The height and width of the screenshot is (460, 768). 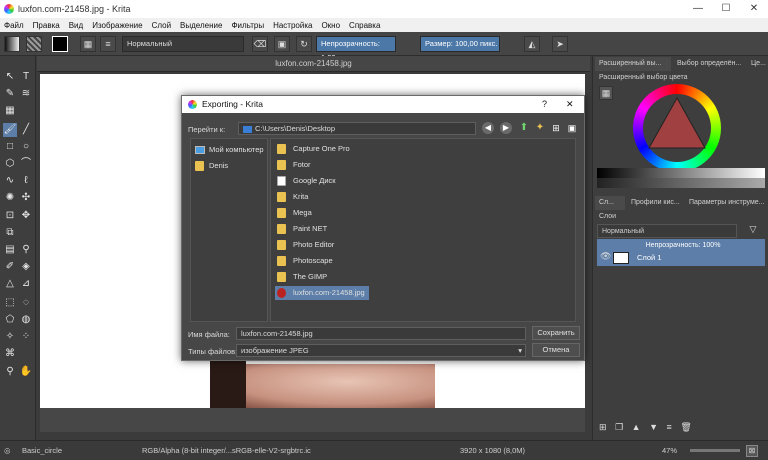 What do you see at coordinates (161, 25) in the screenshot?
I see `menu-layer: Слой` at bounding box center [161, 25].